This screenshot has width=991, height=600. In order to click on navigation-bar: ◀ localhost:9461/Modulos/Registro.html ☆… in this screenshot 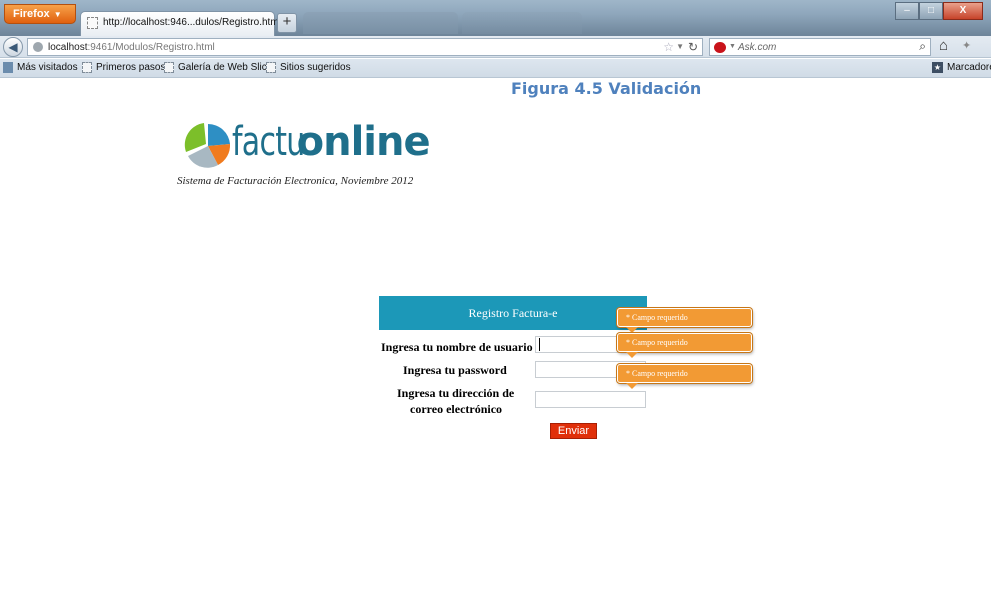, I will do `click(495, 47)`.